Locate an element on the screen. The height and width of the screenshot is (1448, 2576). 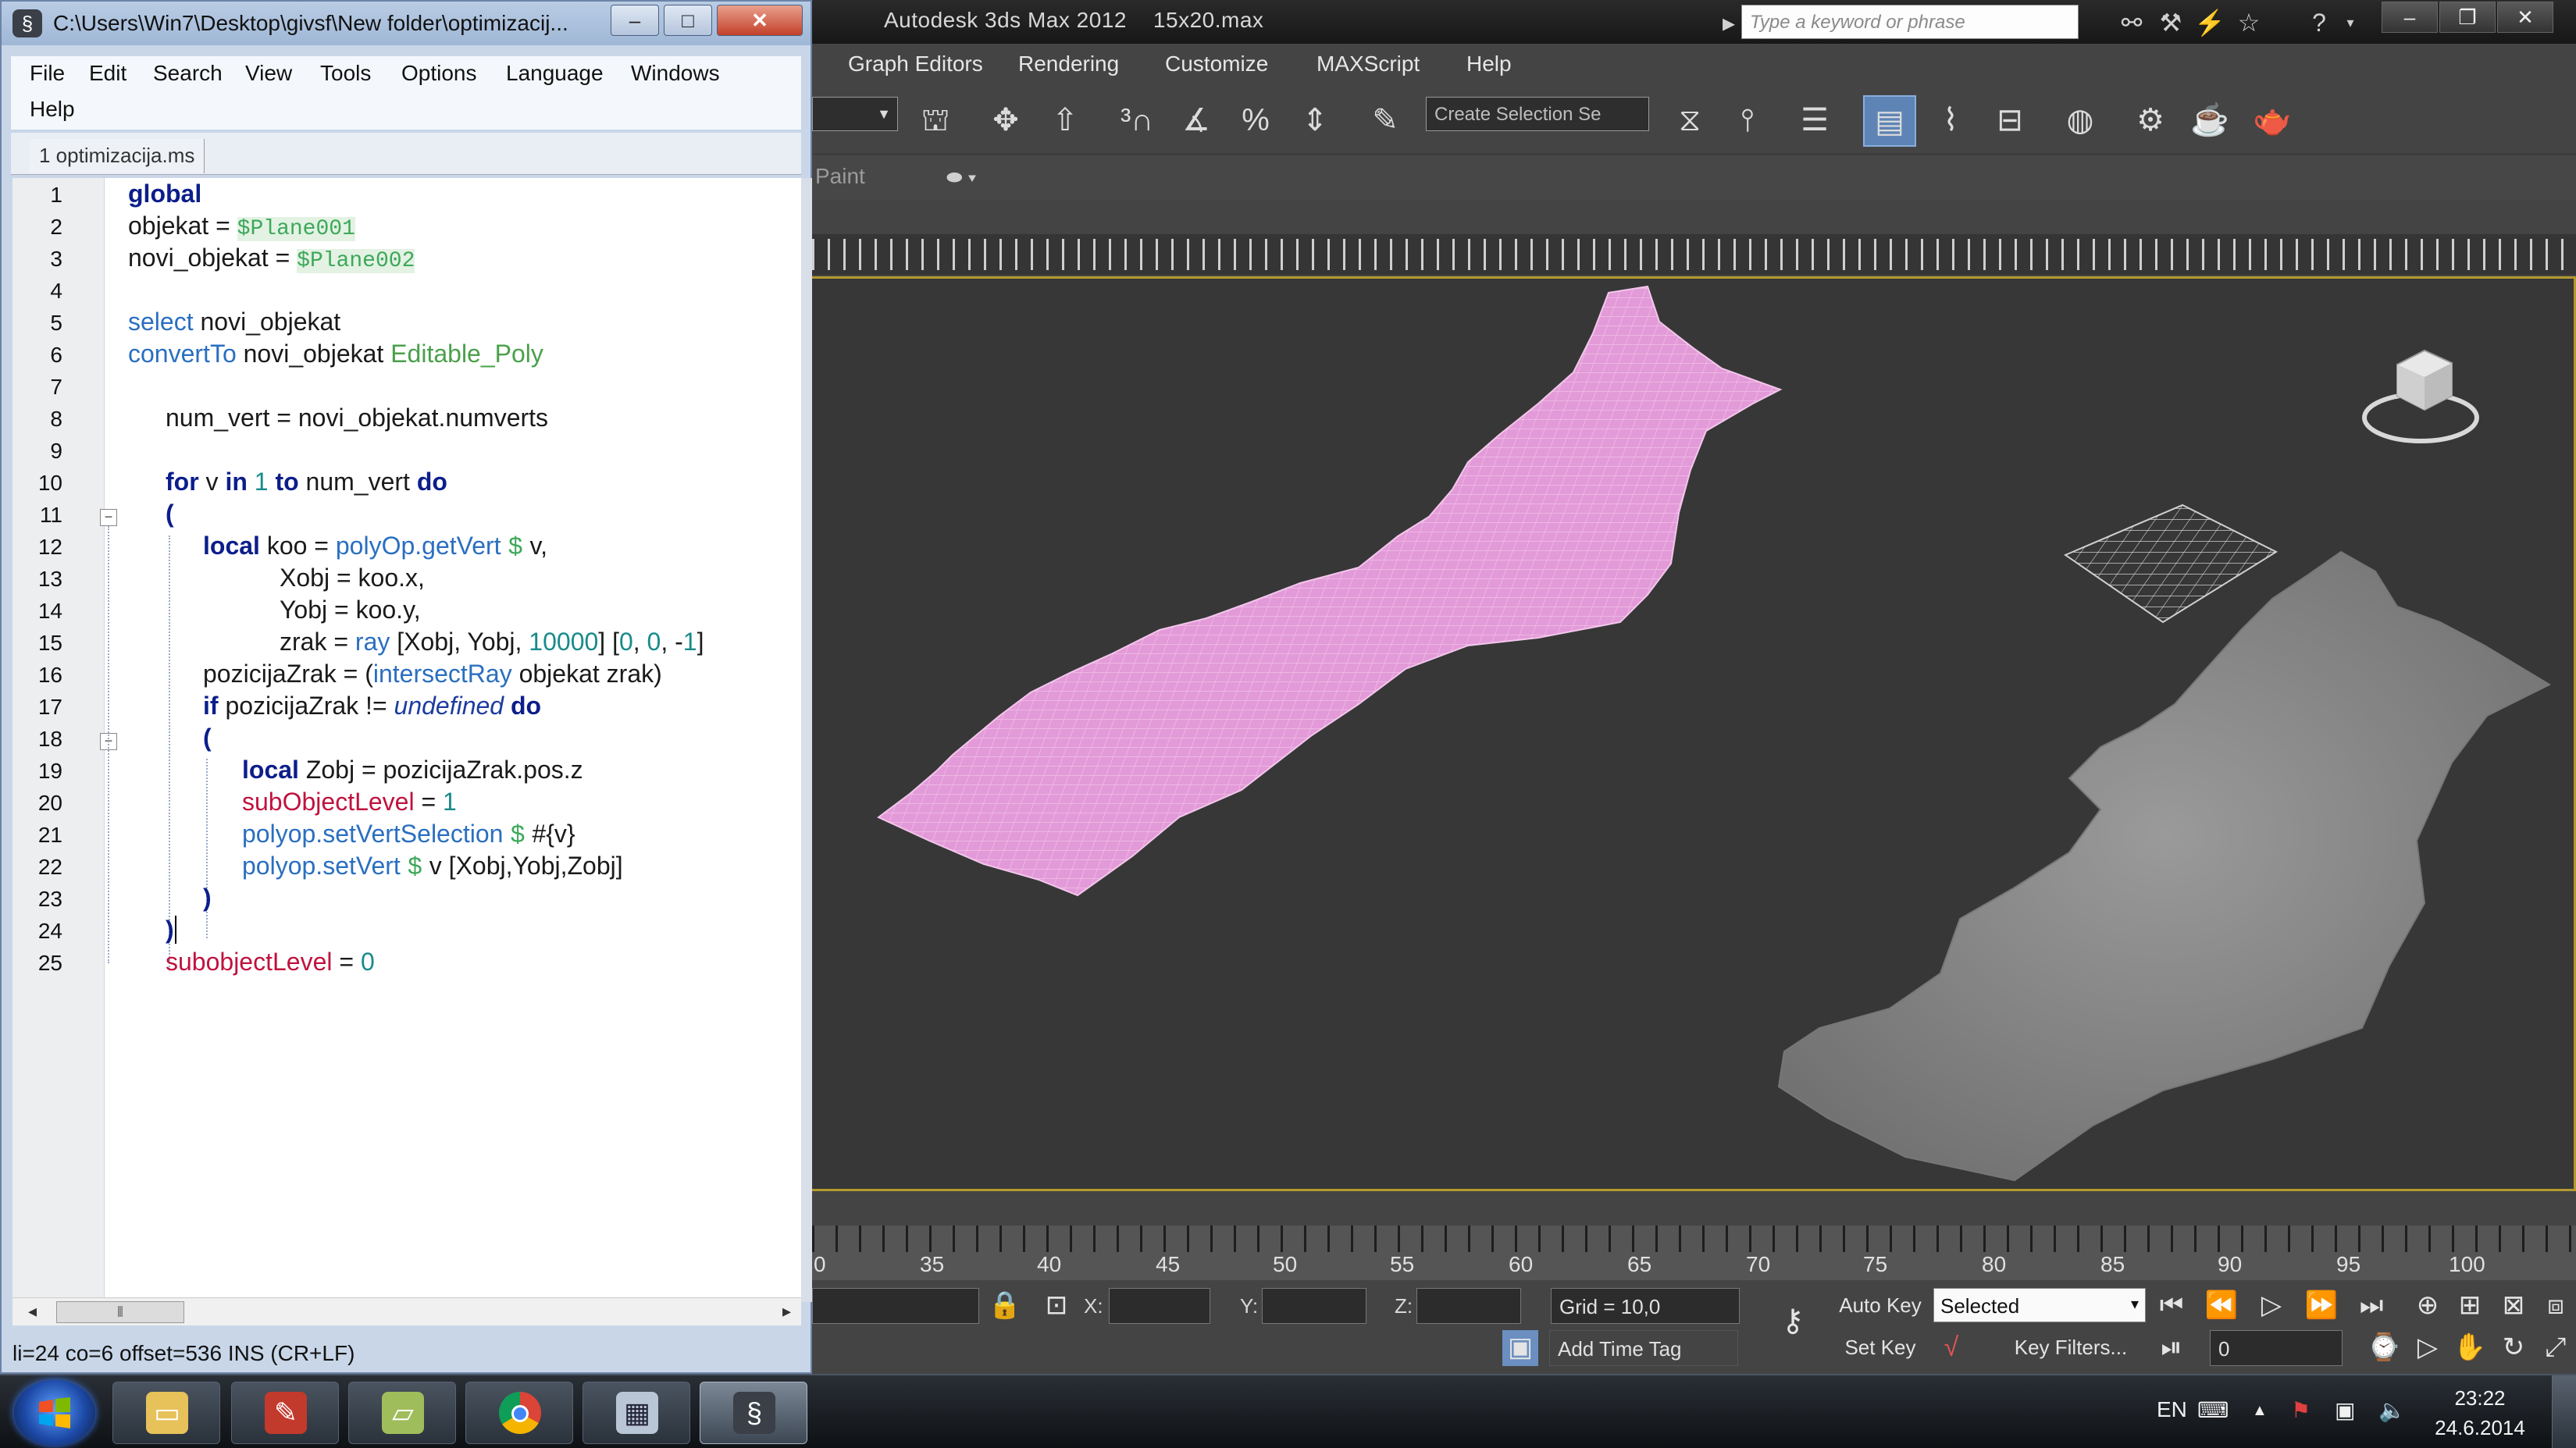
x-coordinate-input is located at coordinates (1159, 1306).